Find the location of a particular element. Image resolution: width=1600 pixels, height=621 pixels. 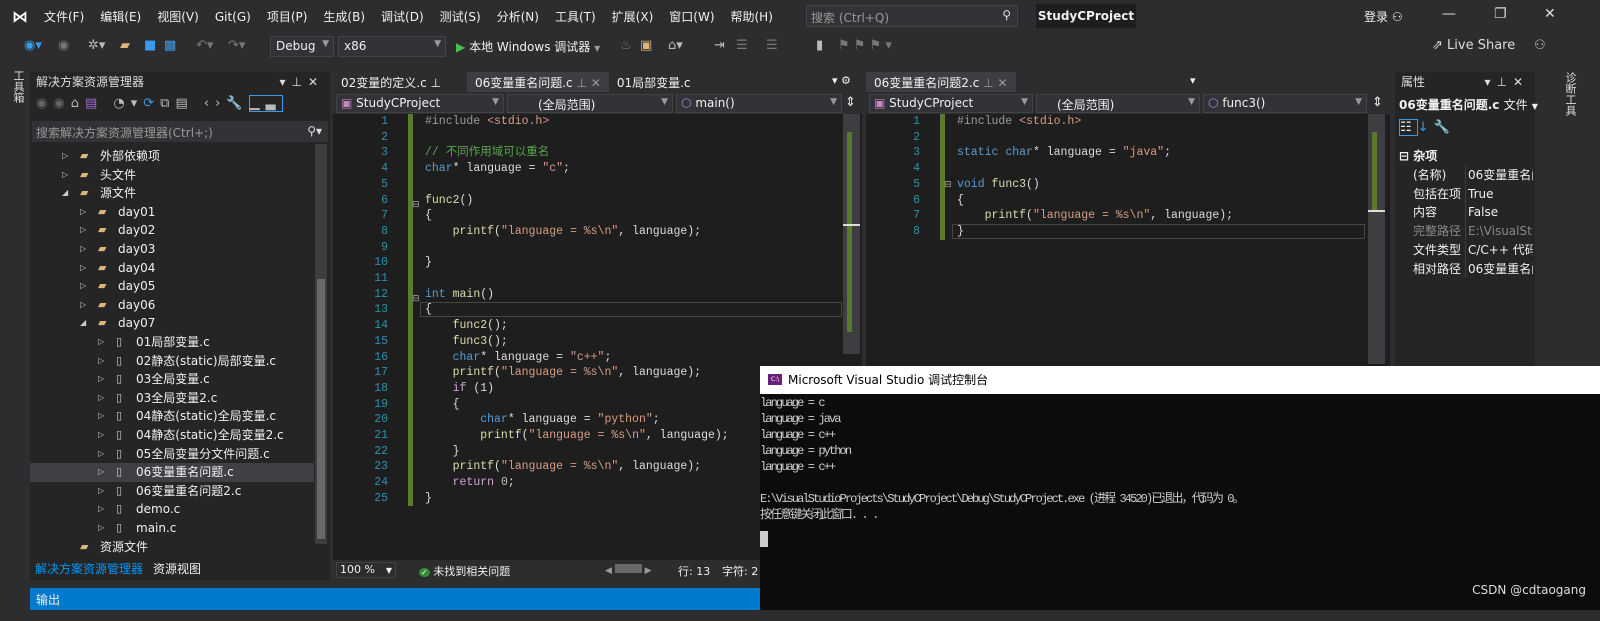

property-row: 相对路径06变量重名问题.c is located at coordinates (1465, 269).